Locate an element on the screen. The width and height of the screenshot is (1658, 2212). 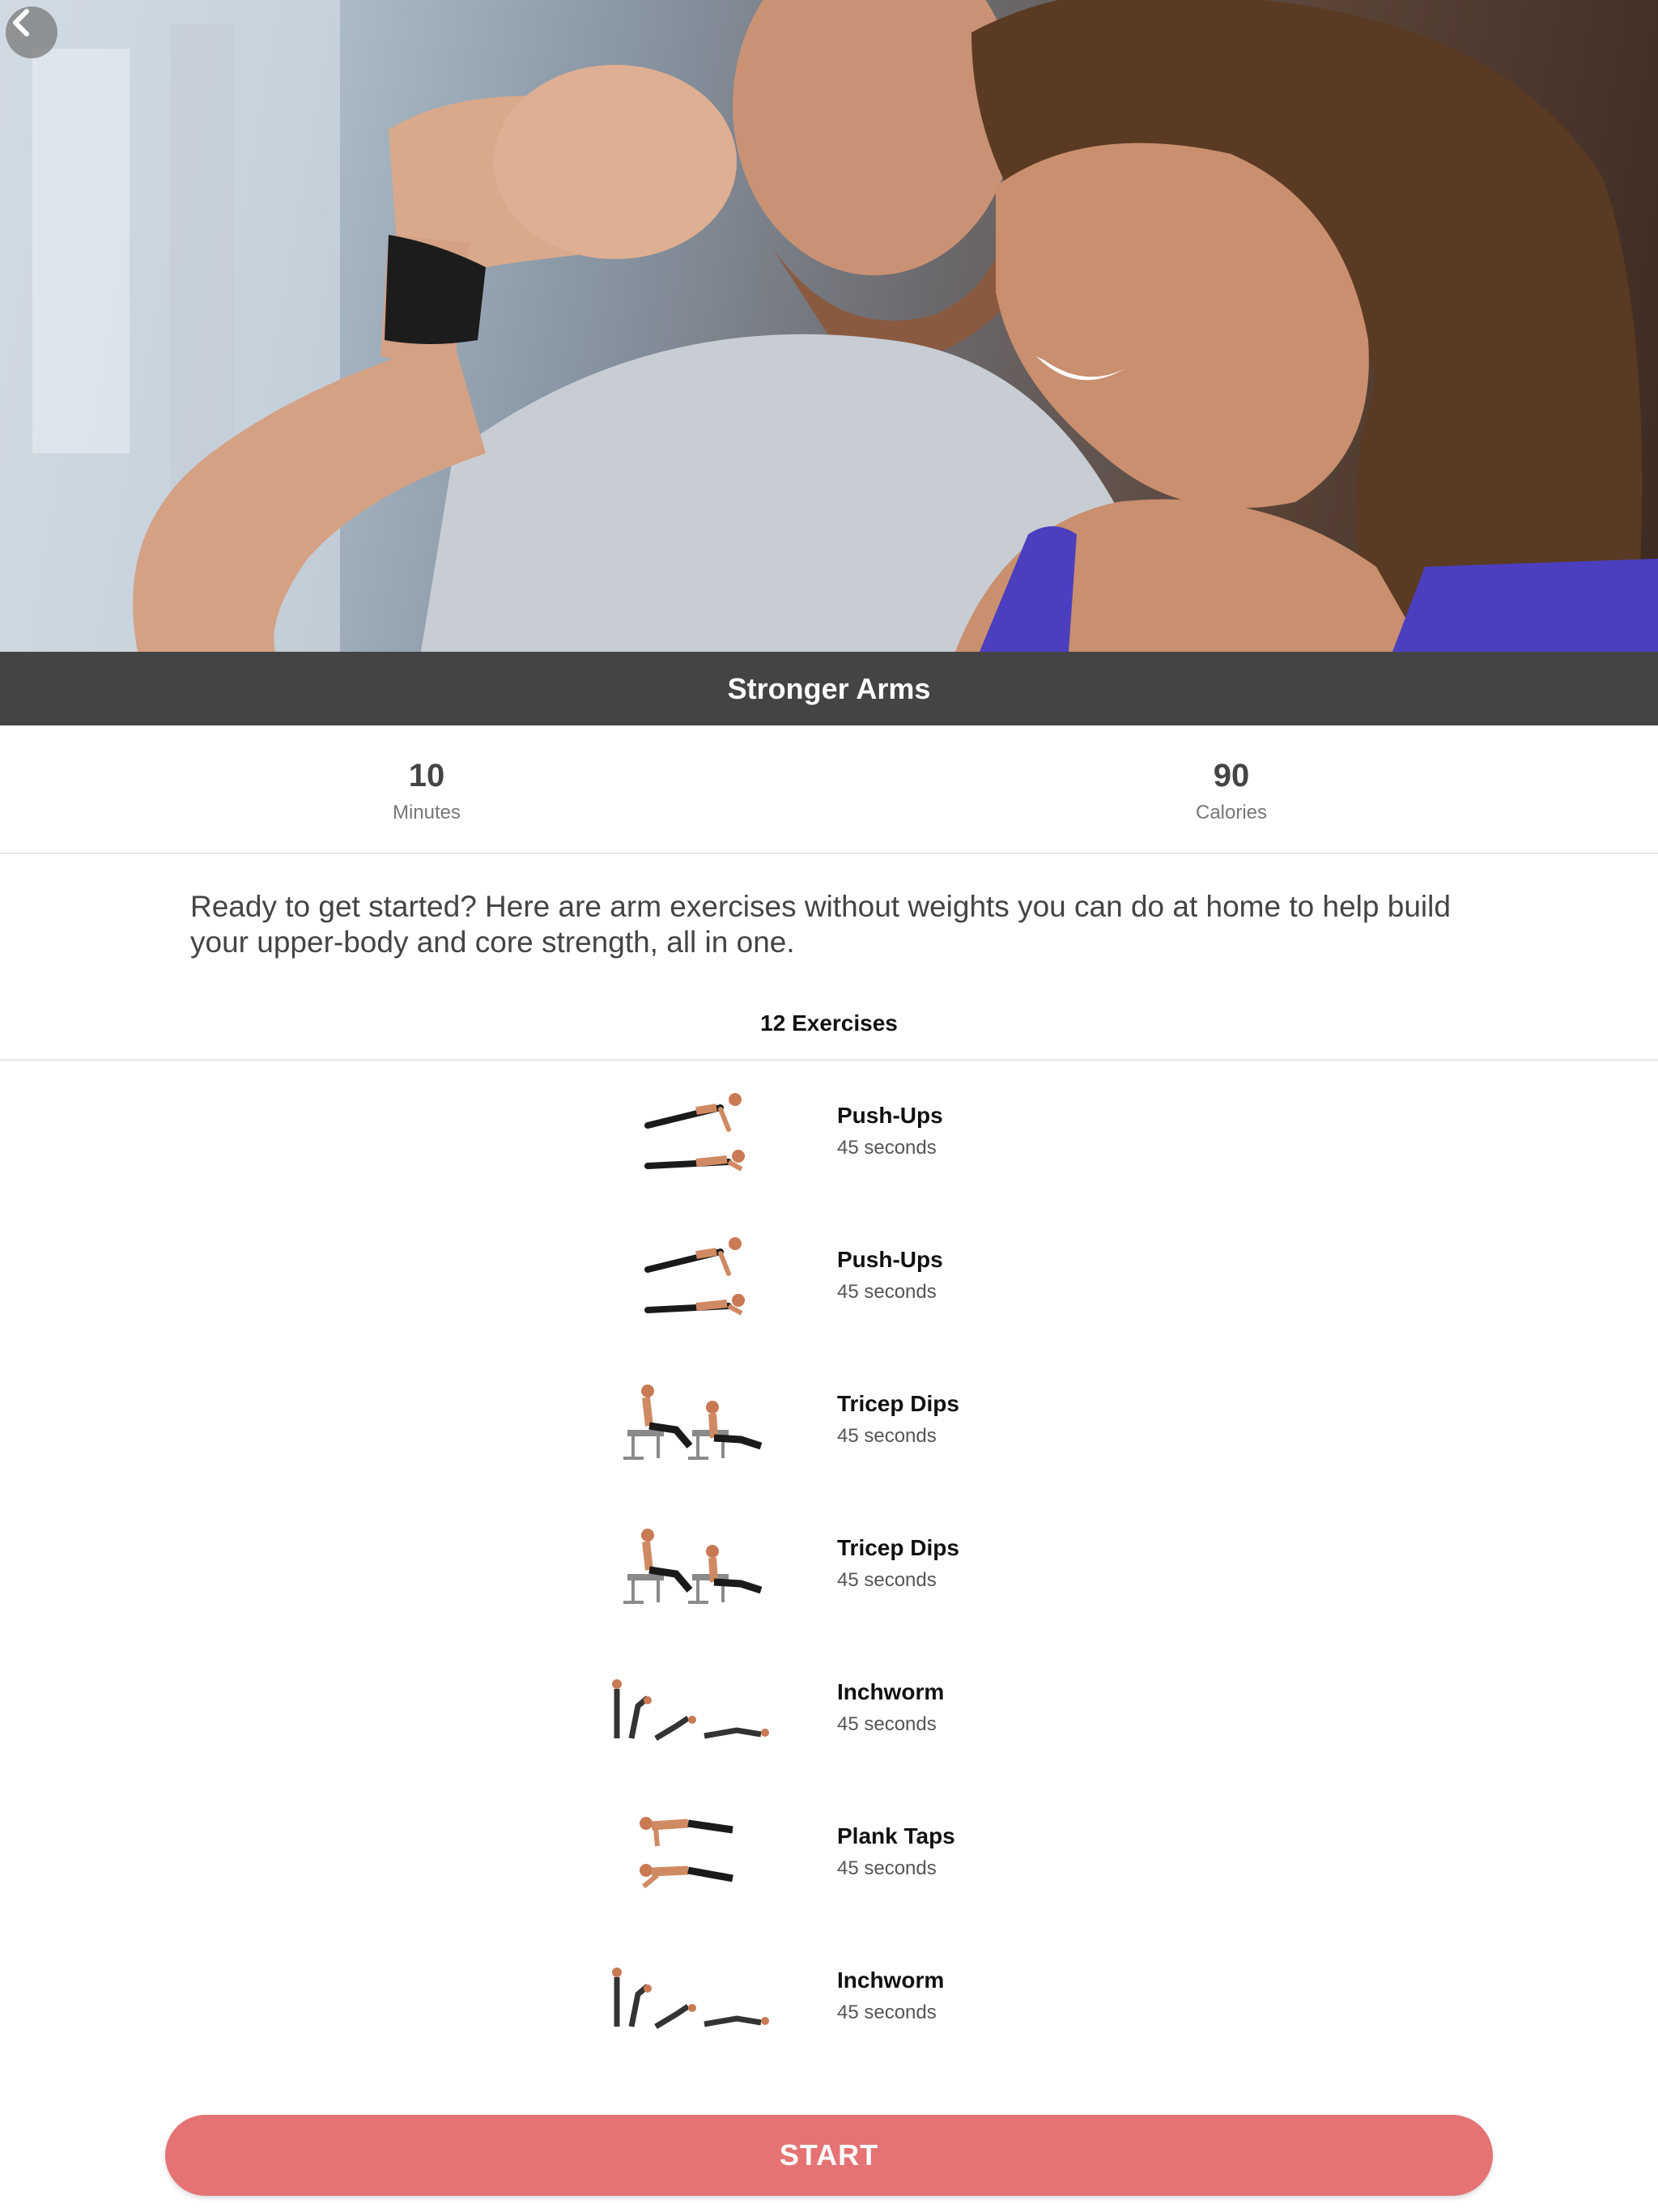
stat-minutes-label: Minutes is located at coordinates (426, 812).